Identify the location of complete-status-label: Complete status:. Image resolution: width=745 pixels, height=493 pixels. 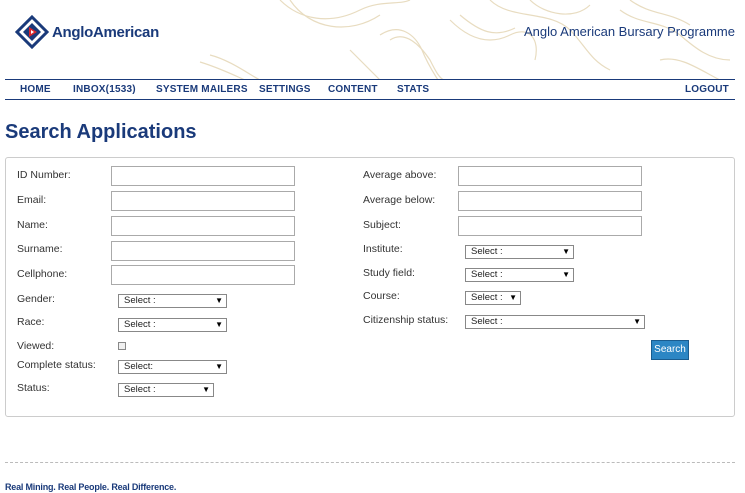
(56, 365).